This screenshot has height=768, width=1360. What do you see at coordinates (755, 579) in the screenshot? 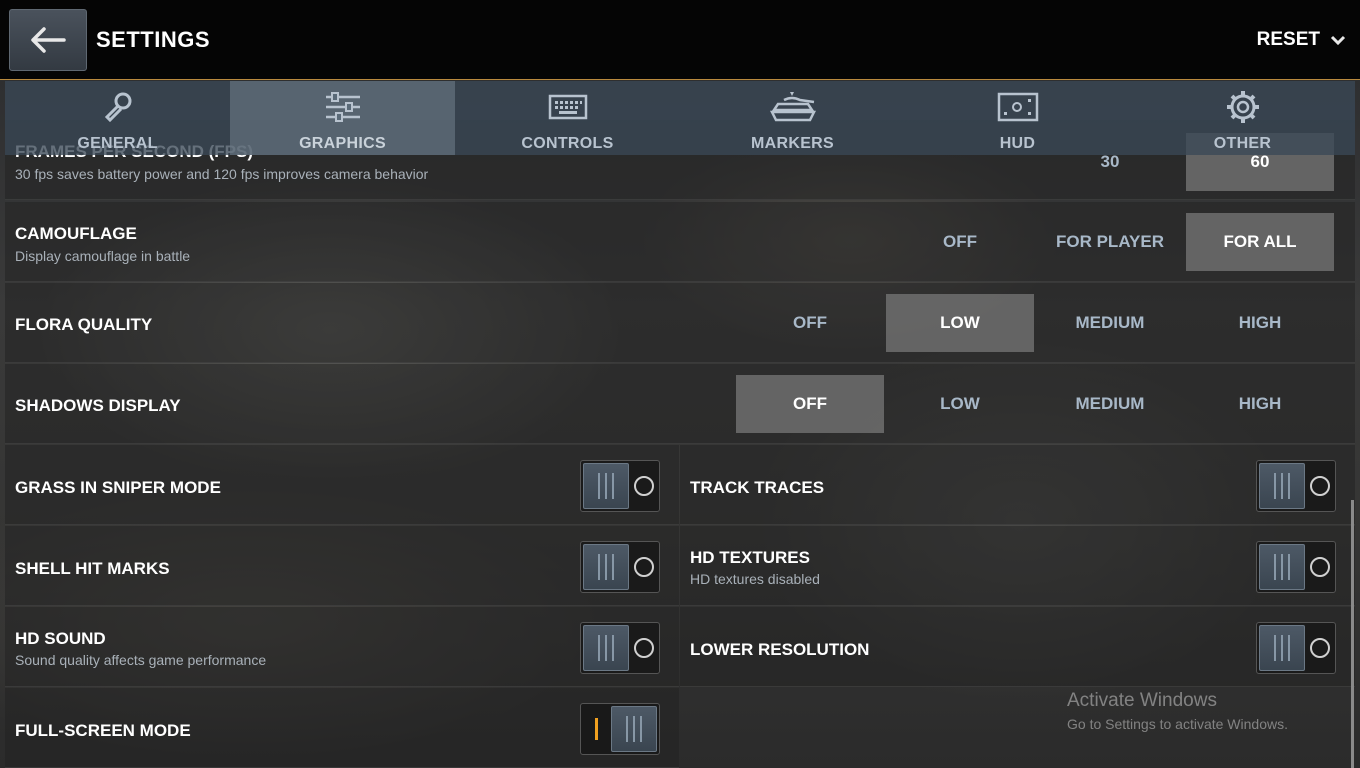
I see `hd-textures-description: HD textures disabled` at bounding box center [755, 579].